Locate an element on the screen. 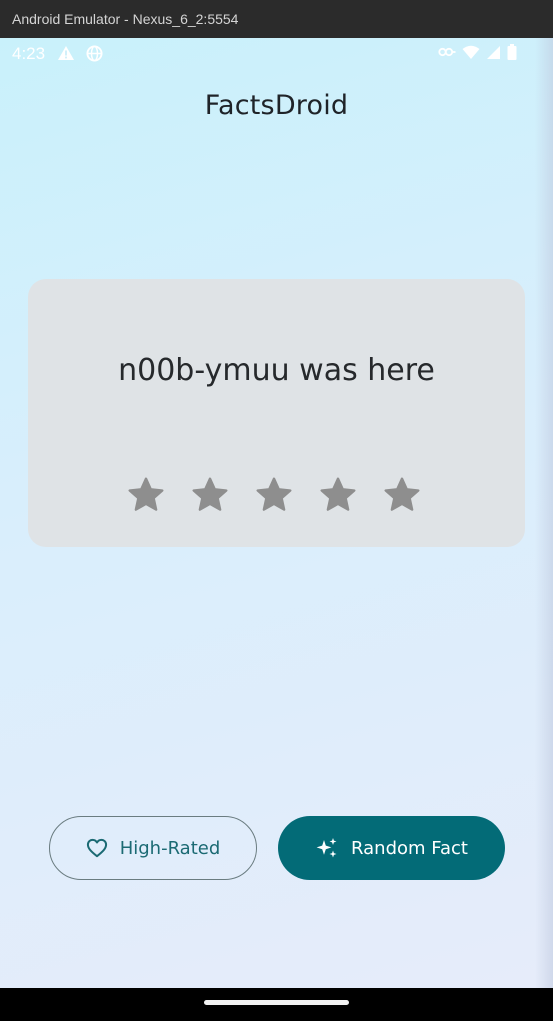 This screenshot has height=1021, width=553. screen-edge-shadow is located at coordinates (544, 513).